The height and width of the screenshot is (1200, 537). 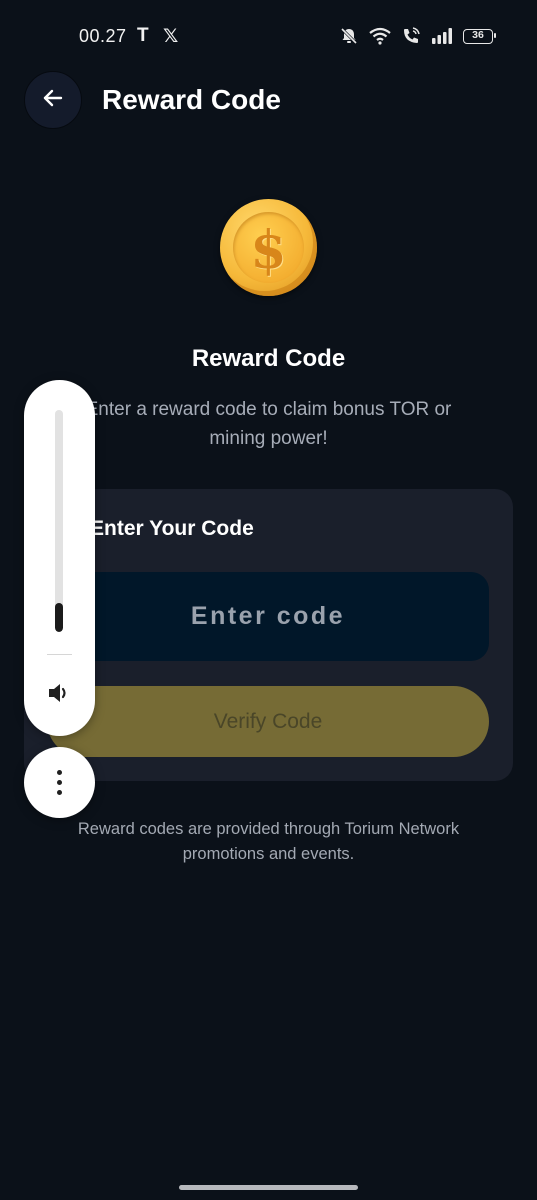 I want to click on volume-level, so click(x=59, y=617).